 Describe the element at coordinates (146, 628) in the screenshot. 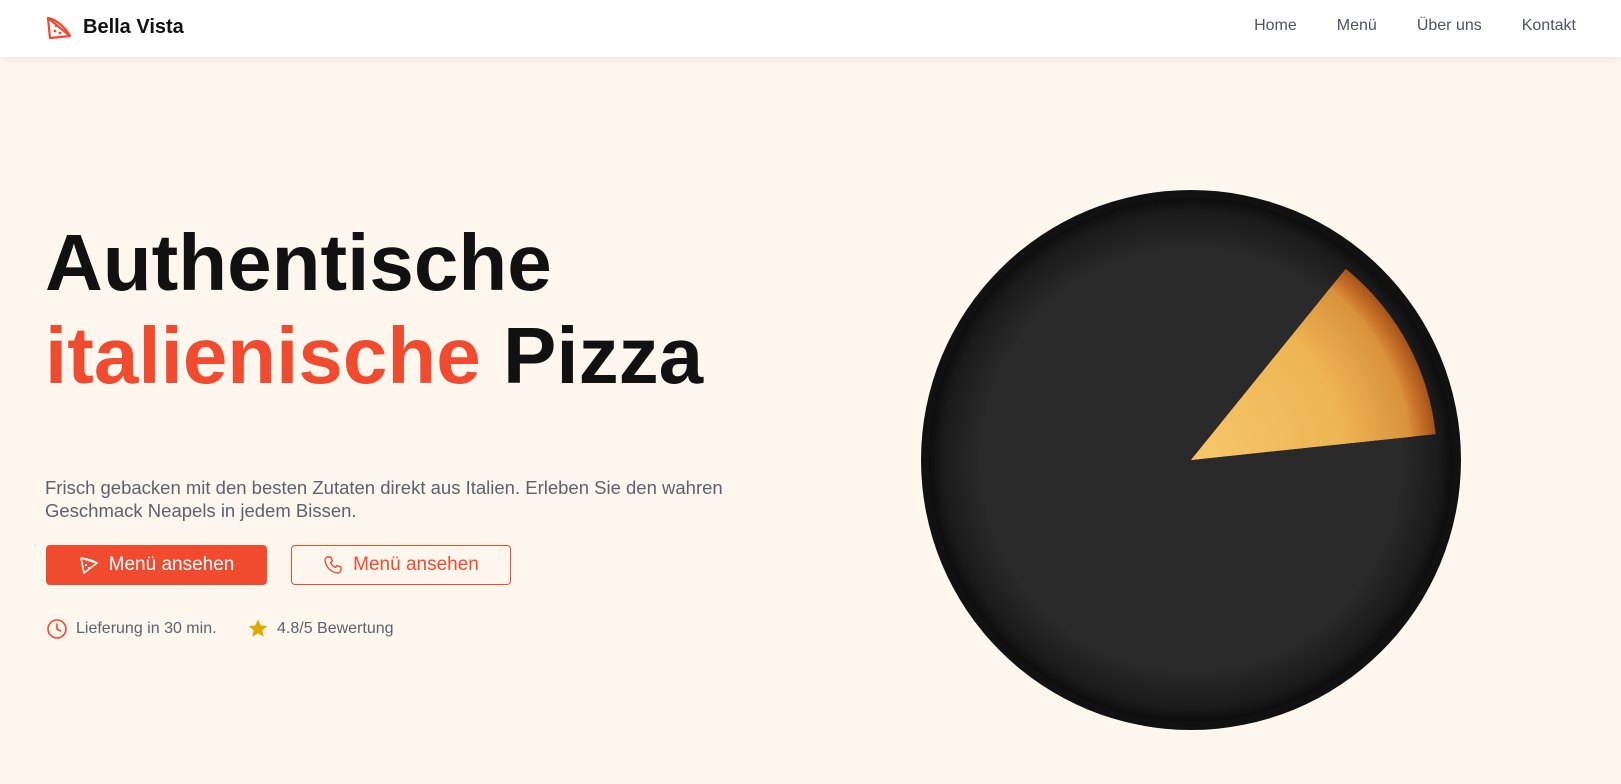

I see `delivery-text: Lieferung in 30 min.` at that location.